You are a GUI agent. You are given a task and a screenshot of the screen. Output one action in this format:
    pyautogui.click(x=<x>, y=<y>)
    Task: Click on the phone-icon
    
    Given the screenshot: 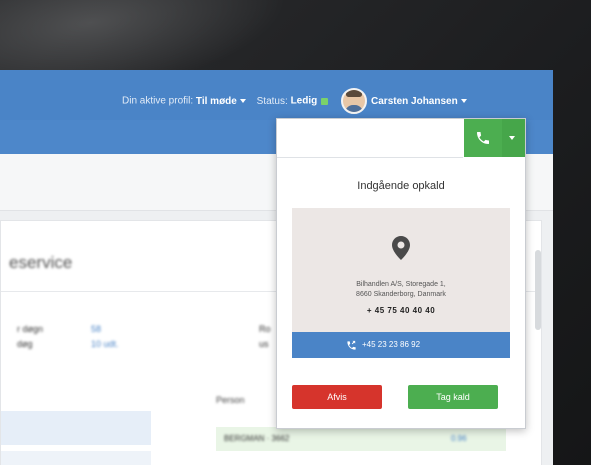 What is the action you would take?
    pyautogui.click(x=483, y=138)
    